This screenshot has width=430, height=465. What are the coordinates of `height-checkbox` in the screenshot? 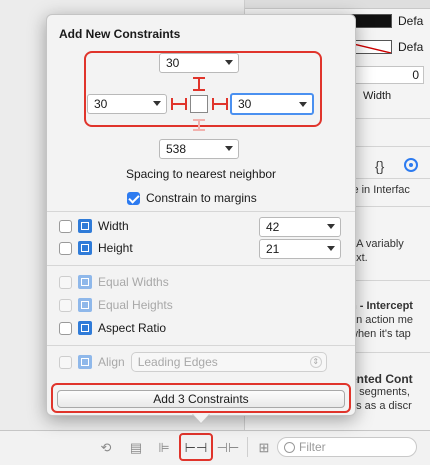 It's located at (65, 248).